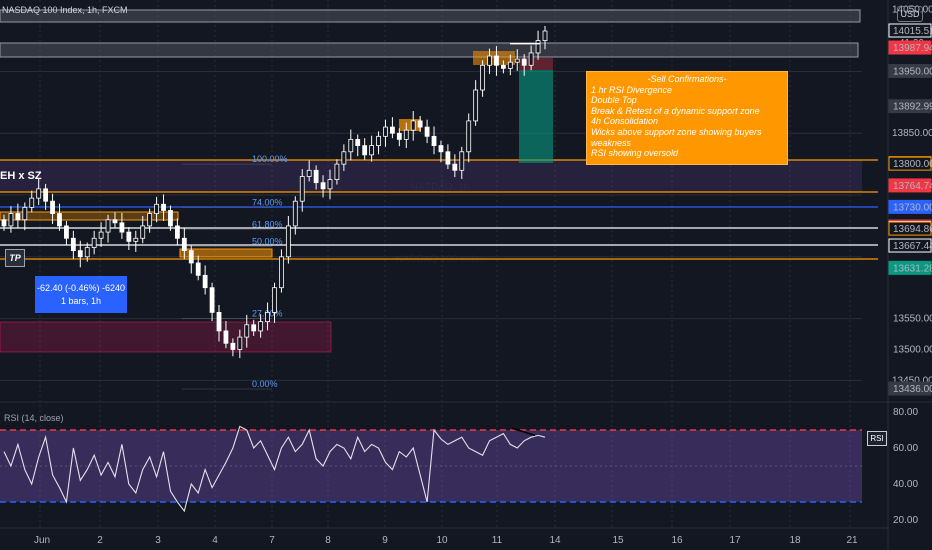  I want to click on fib-label: 100.00%, so click(270, 159).